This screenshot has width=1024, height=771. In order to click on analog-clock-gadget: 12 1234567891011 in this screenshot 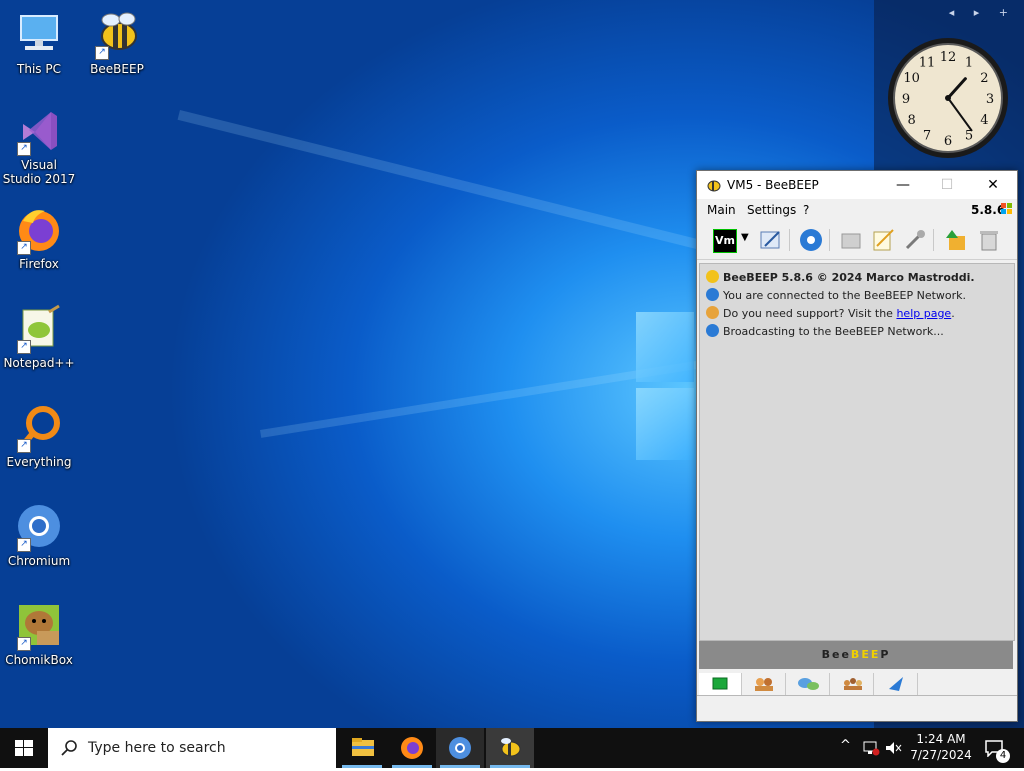, I will do `click(948, 98)`.